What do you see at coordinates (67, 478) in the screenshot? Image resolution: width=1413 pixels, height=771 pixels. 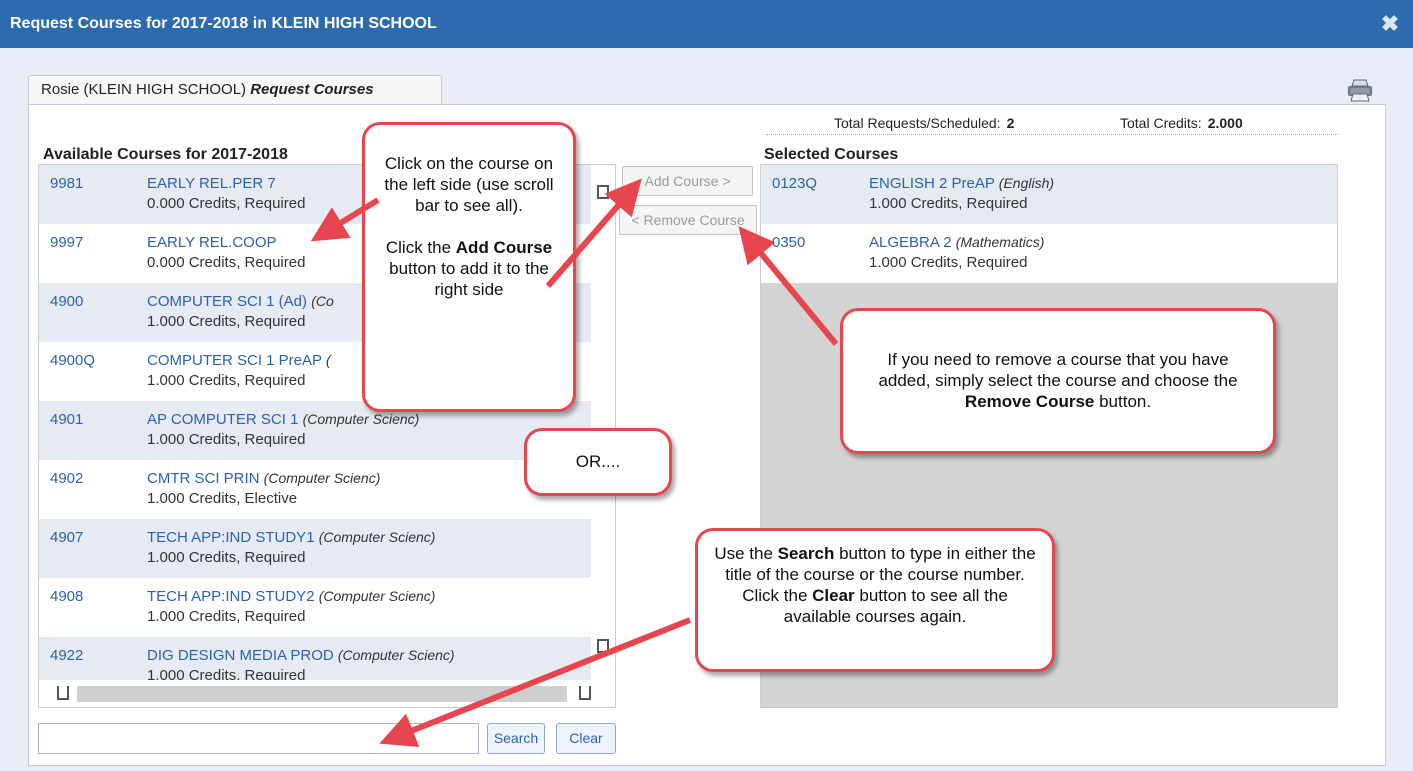 I see `course-code: 4902` at bounding box center [67, 478].